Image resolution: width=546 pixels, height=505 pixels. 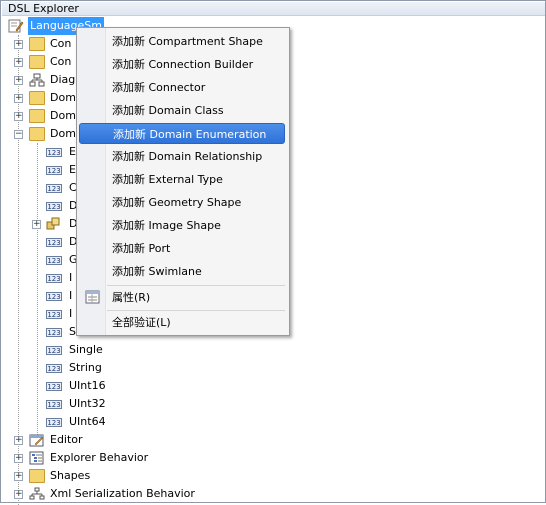 What do you see at coordinates (87, 421) in the screenshot?
I see `tree-item-label: UInt64` at bounding box center [87, 421].